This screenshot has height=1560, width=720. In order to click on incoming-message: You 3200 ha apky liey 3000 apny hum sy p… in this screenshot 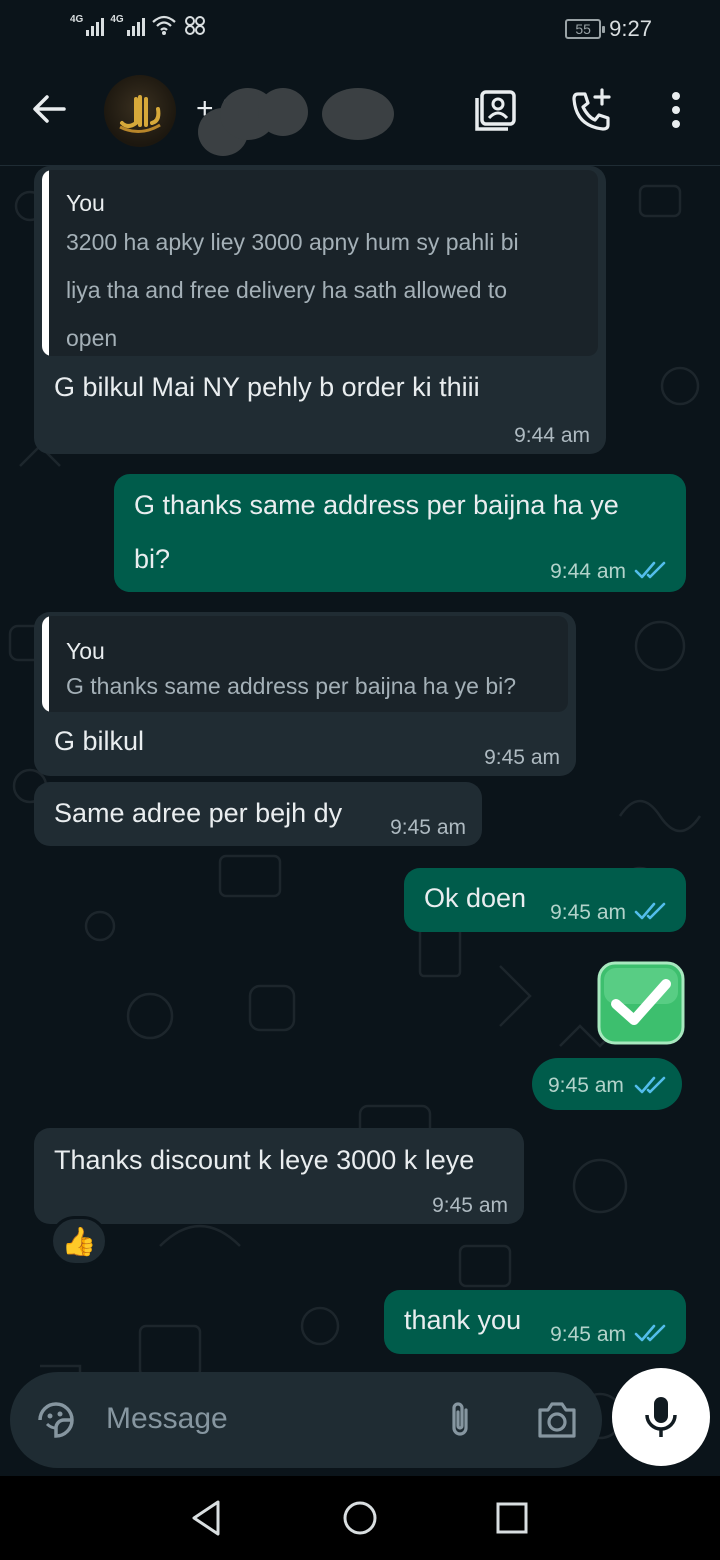, I will do `click(320, 310)`.